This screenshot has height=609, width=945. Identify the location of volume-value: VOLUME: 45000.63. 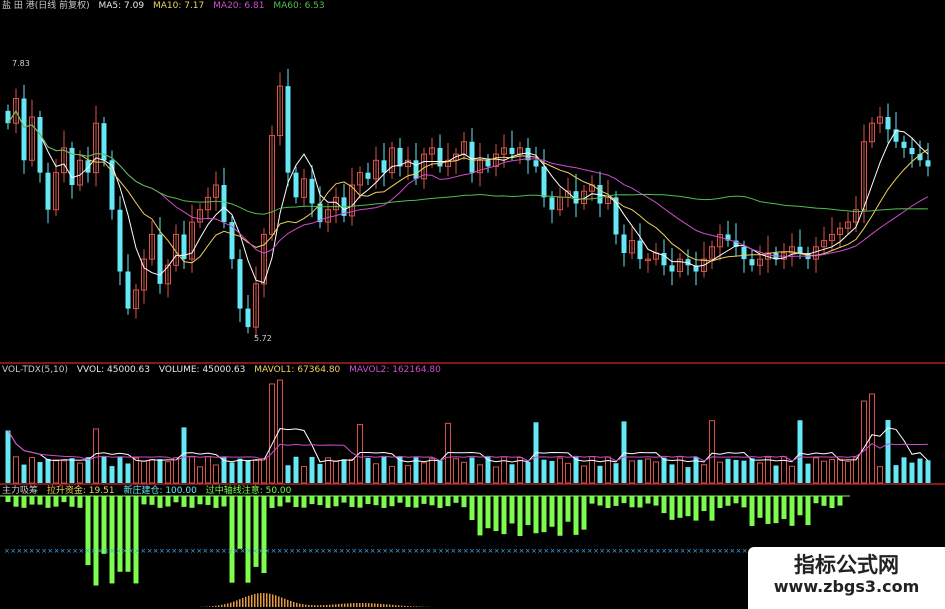
(202, 370).